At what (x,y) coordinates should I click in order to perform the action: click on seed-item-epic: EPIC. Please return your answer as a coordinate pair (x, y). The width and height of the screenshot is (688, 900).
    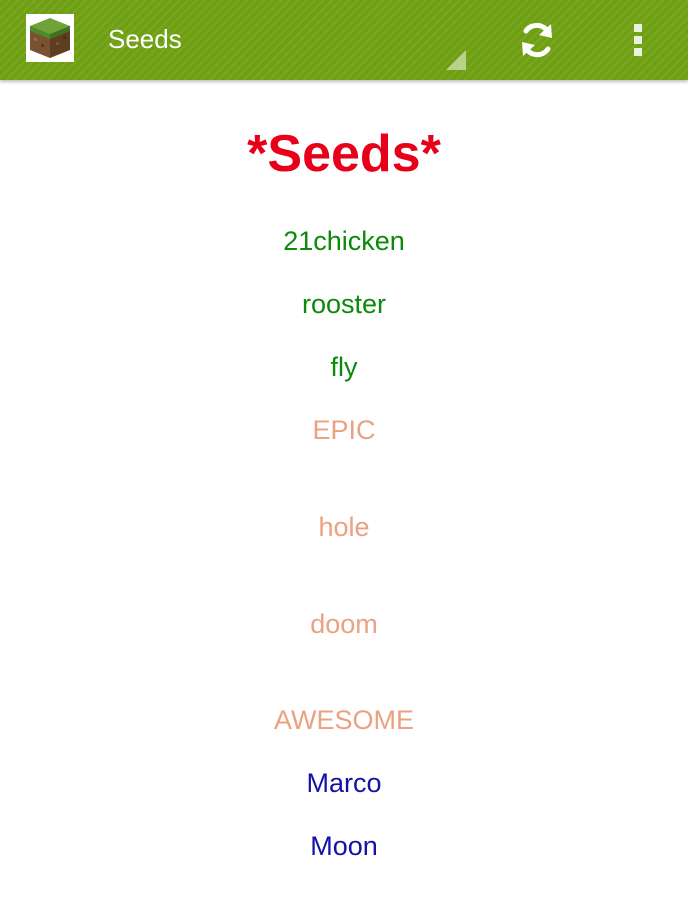
    Looking at the image, I should click on (344, 430).